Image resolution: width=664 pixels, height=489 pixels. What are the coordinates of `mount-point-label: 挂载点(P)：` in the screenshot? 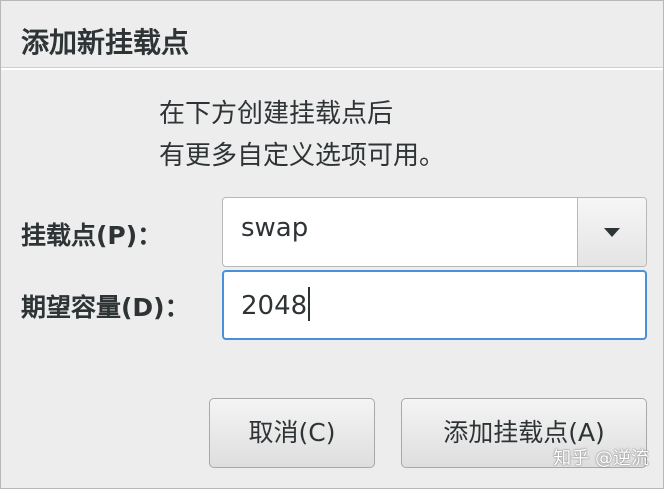 It's located at (92, 235).